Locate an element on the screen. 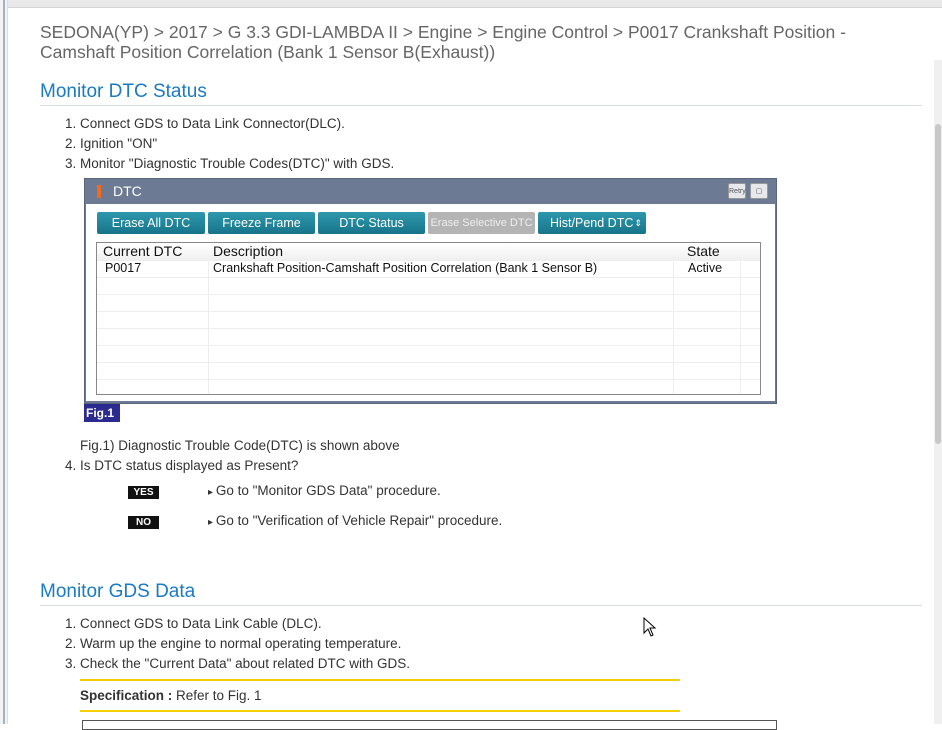 The image size is (942, 730). mouse-cursor-icon is located at coordinates (650, 627).